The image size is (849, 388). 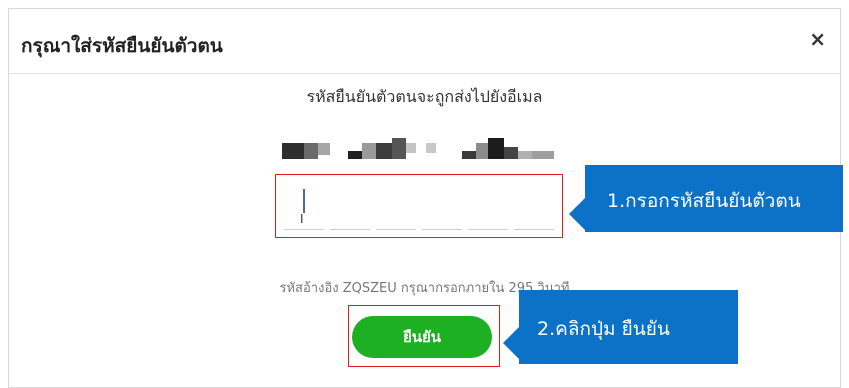 I want to click on close-icon: ×, so click(x=817, y=39).